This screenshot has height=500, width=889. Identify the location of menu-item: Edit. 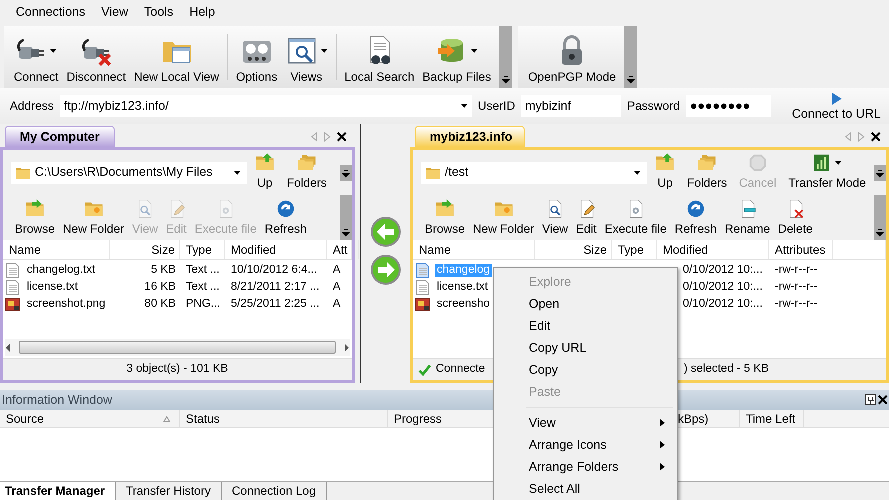
(585, 326).